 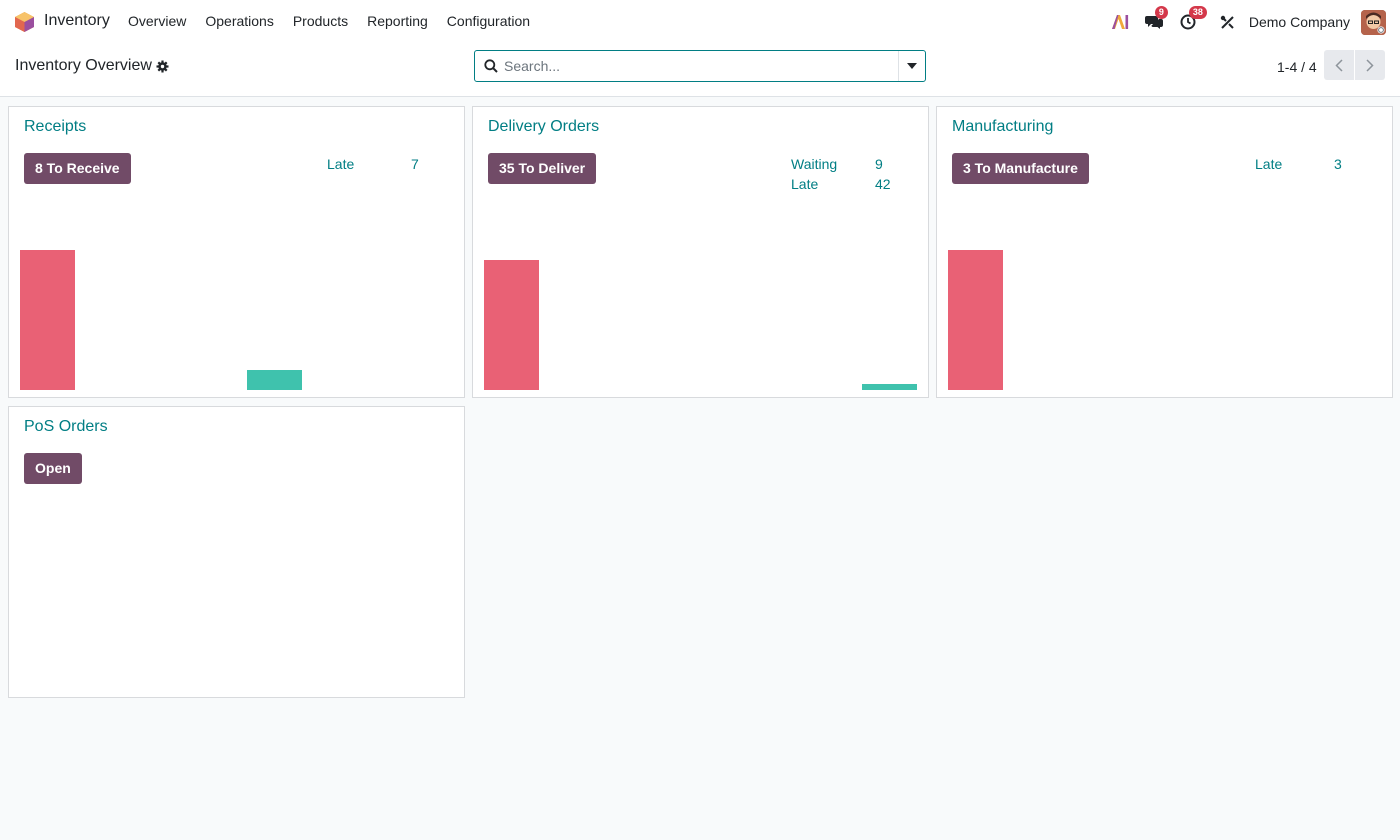 What do you see at coordinates (1192, 19) in the screenshot?
I see `activities-clock-icon: 38` at bounding box center [1192, 19].